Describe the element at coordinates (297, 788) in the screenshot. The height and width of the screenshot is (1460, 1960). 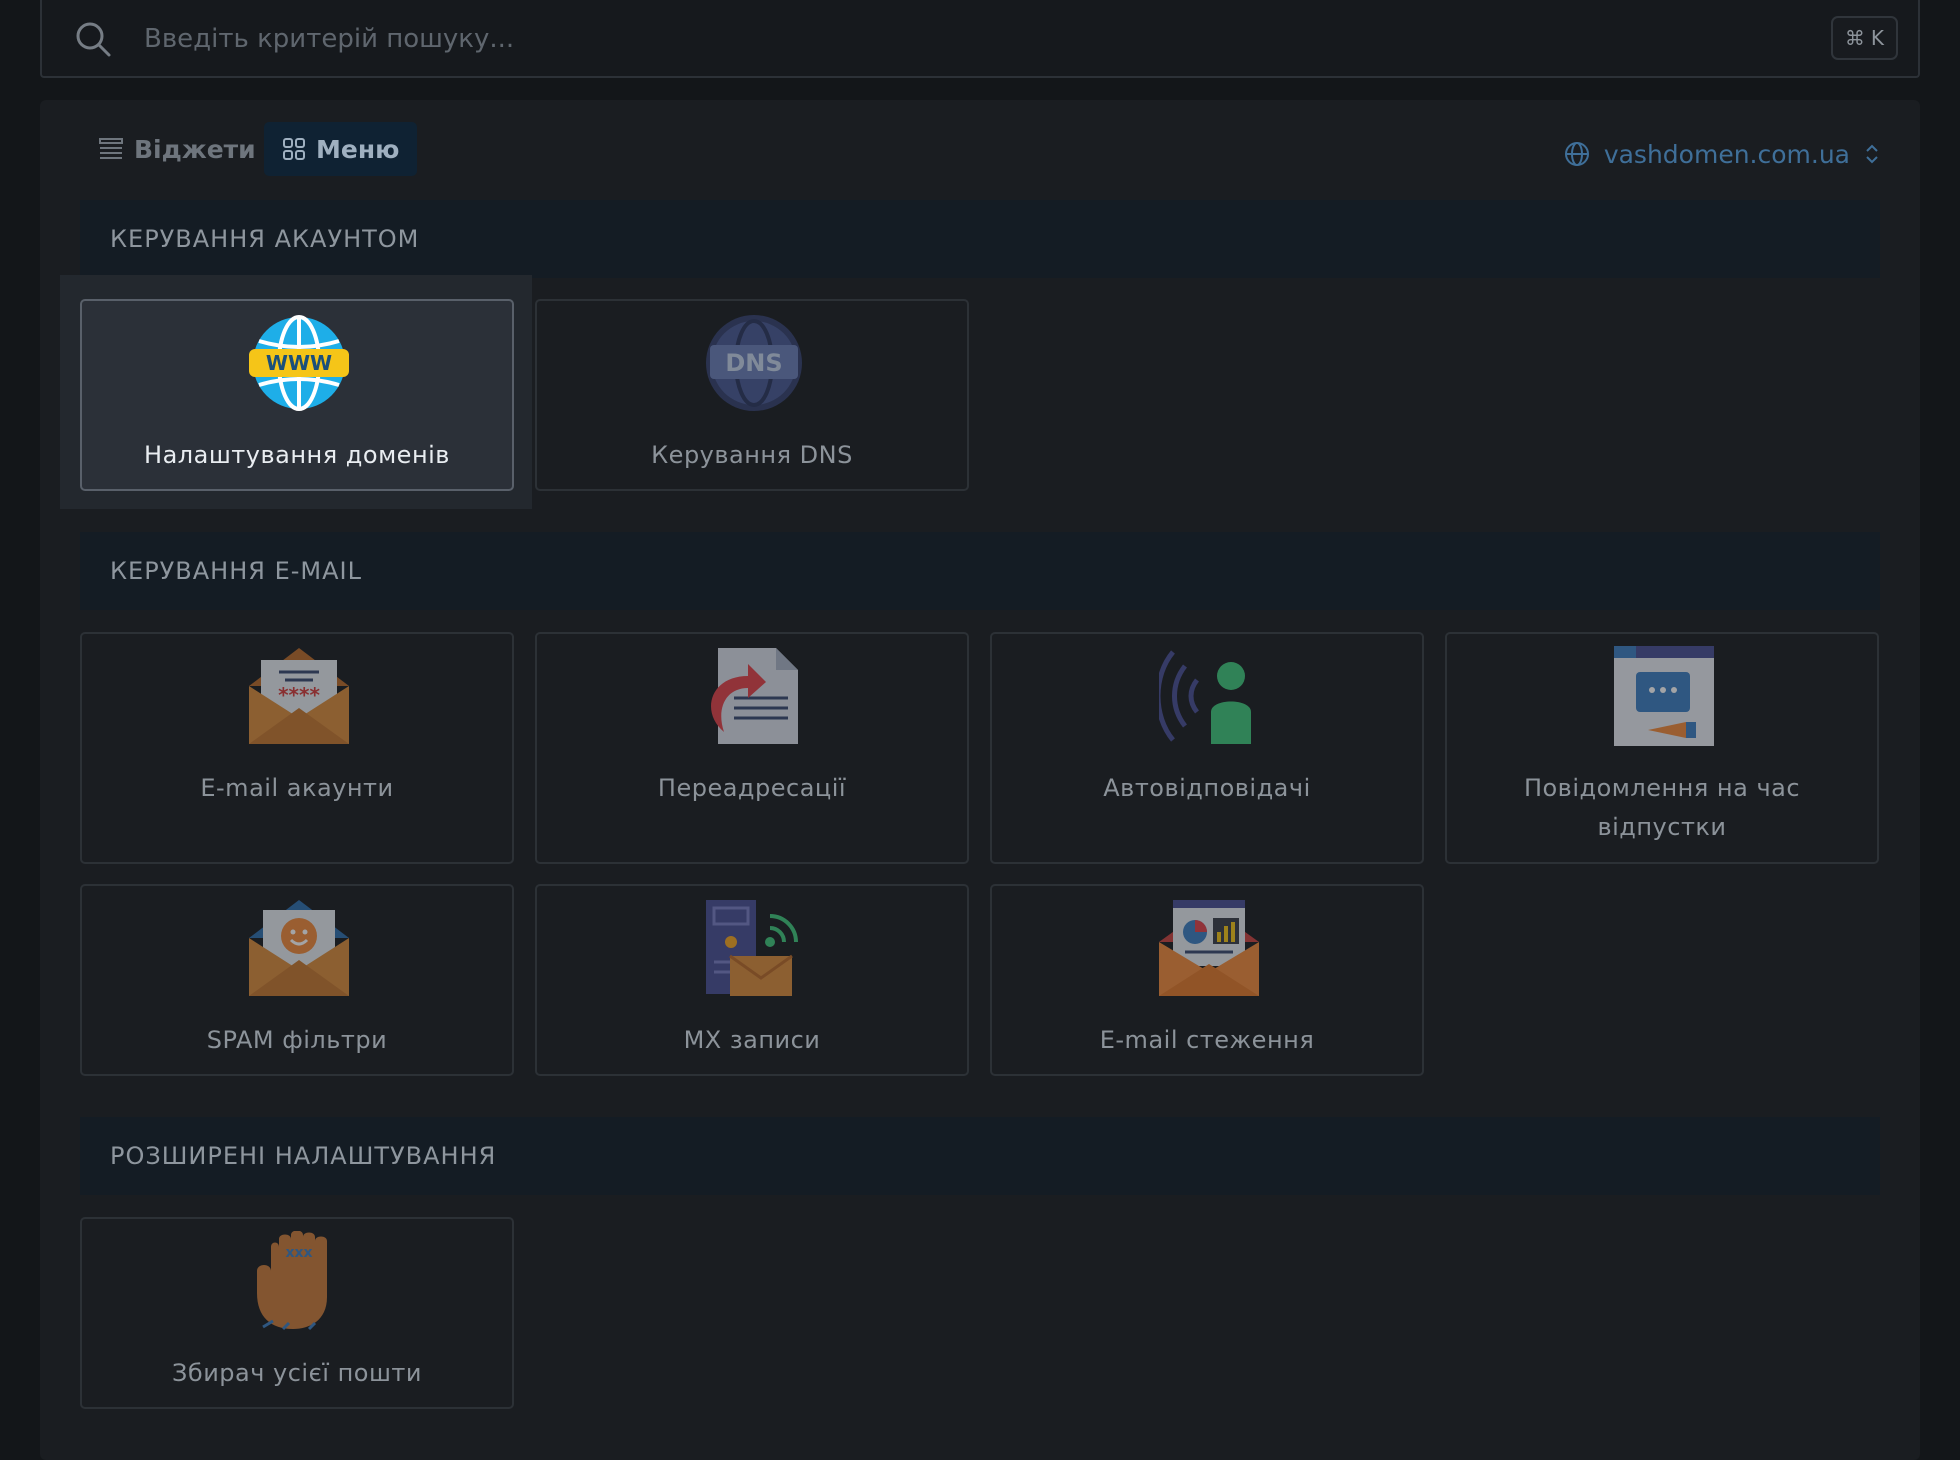
I see `tile-label: E-mail акаунти` at that location.